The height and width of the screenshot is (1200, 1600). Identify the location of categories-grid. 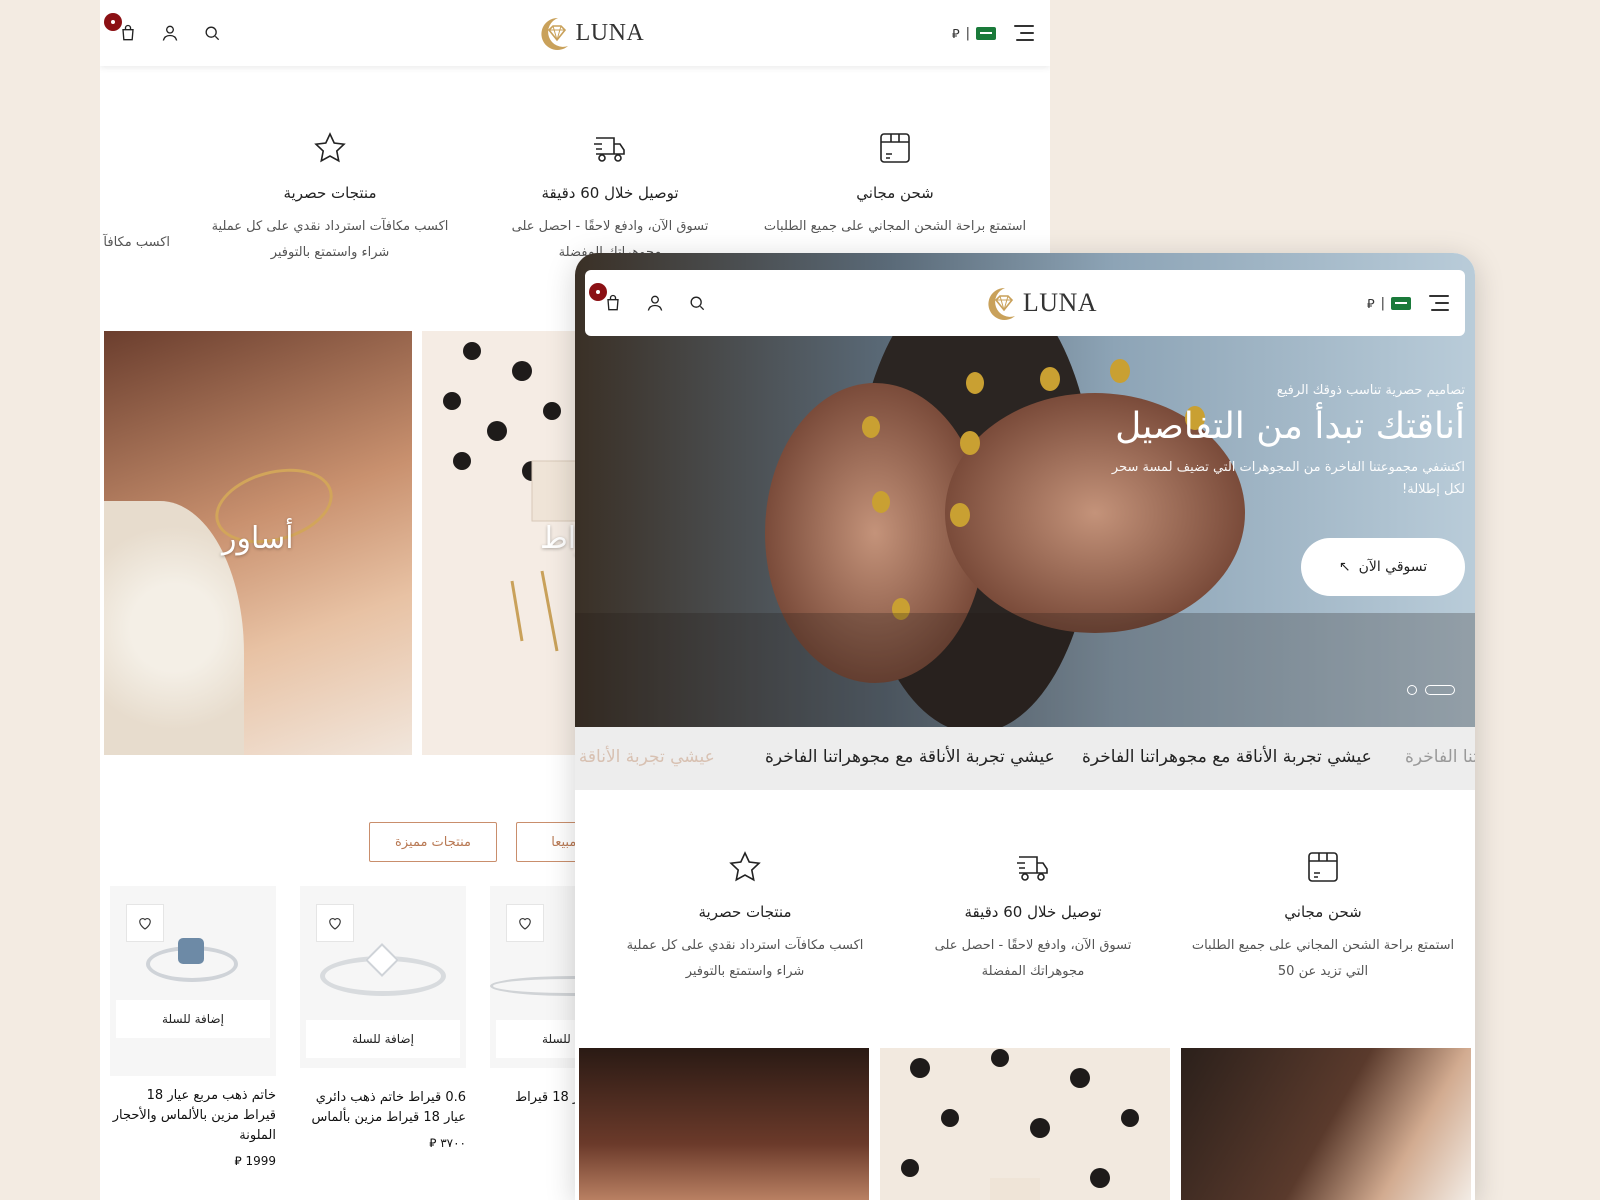
(1025, 1124).